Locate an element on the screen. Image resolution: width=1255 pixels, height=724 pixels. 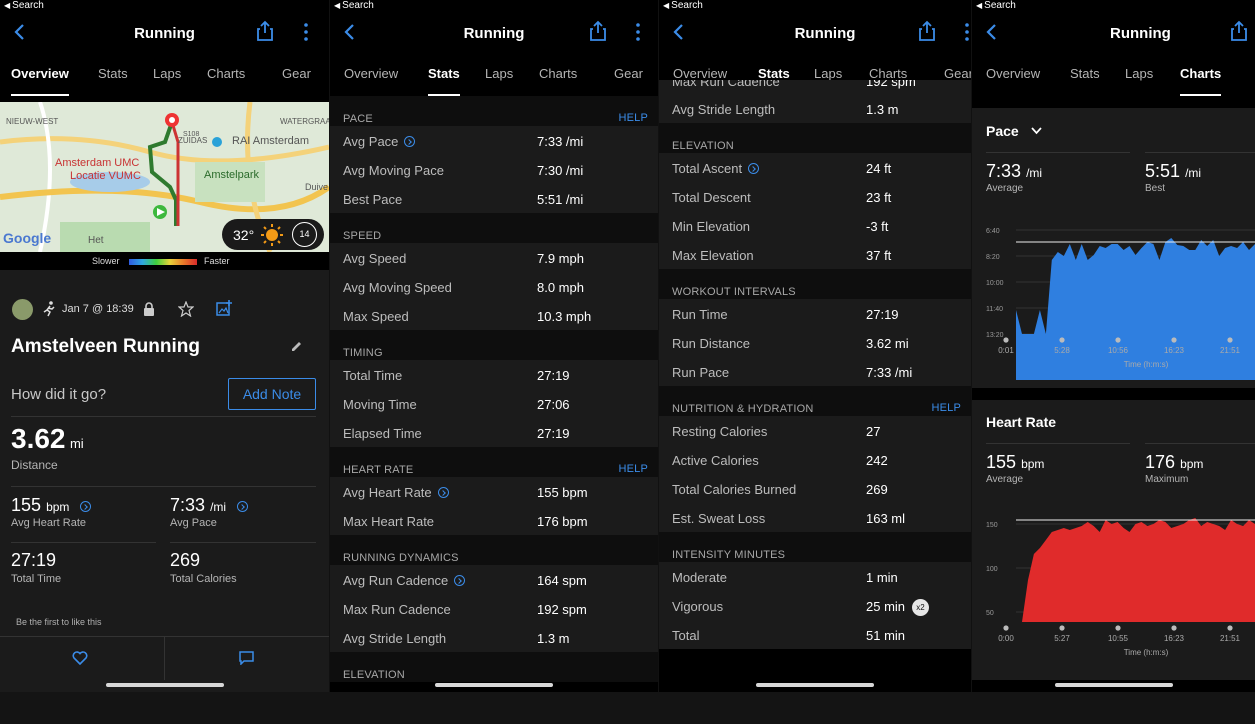
stat-label: Moving Time is located at coordinates (380, 404).